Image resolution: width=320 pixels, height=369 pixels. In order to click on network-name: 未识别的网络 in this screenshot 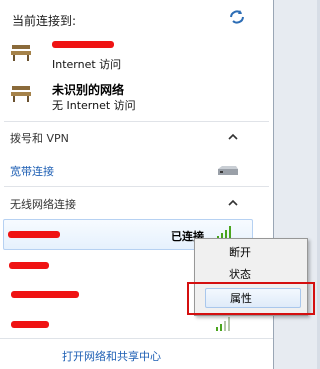, I will do `click(88, 90)`.